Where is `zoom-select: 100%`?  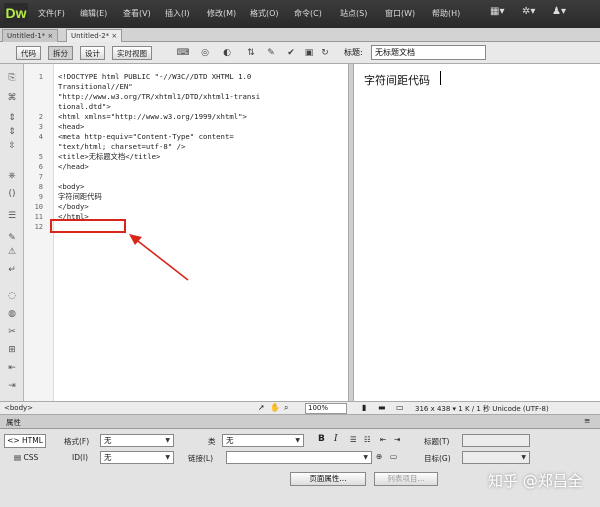
zoom-select: 100% is located at coordinates (326, 408).